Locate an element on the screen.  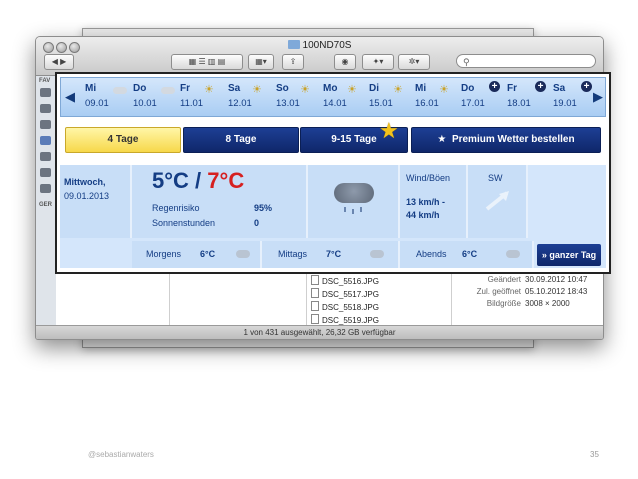
magnifier-icon: ⚲ is located at coordinates (466, 62).